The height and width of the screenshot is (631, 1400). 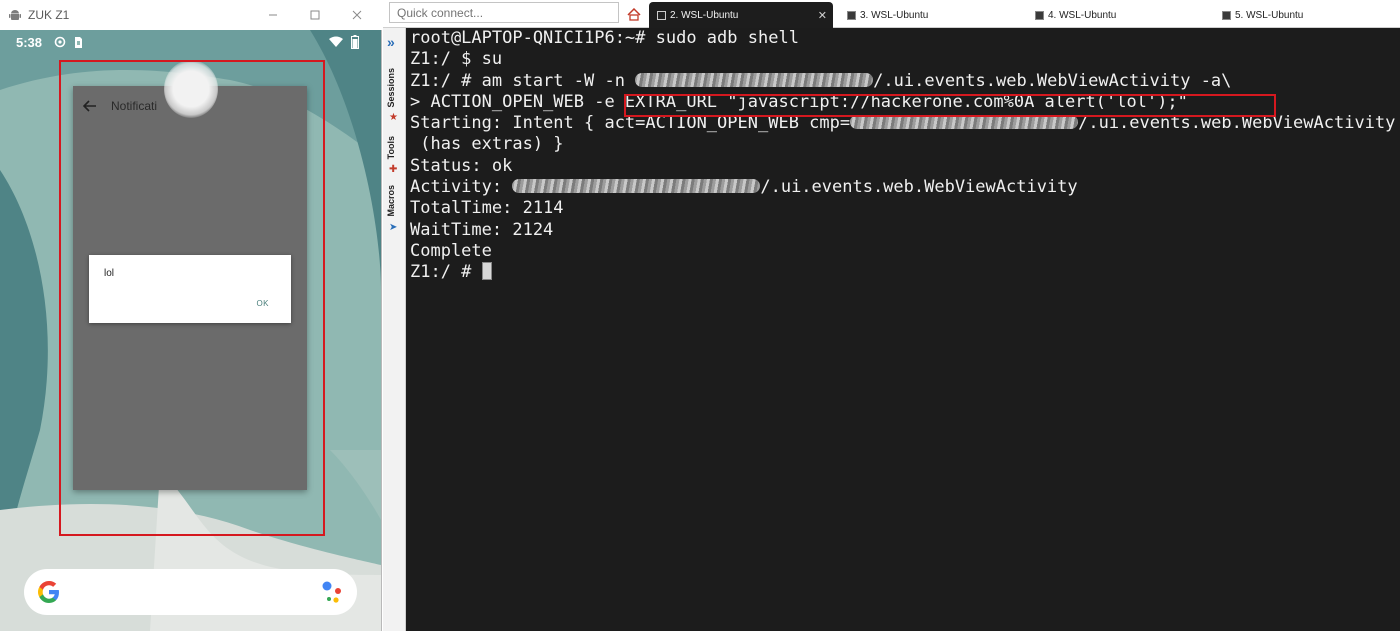 I want to click on terminal-line: (has extras) }, so click(x=487, y=144).